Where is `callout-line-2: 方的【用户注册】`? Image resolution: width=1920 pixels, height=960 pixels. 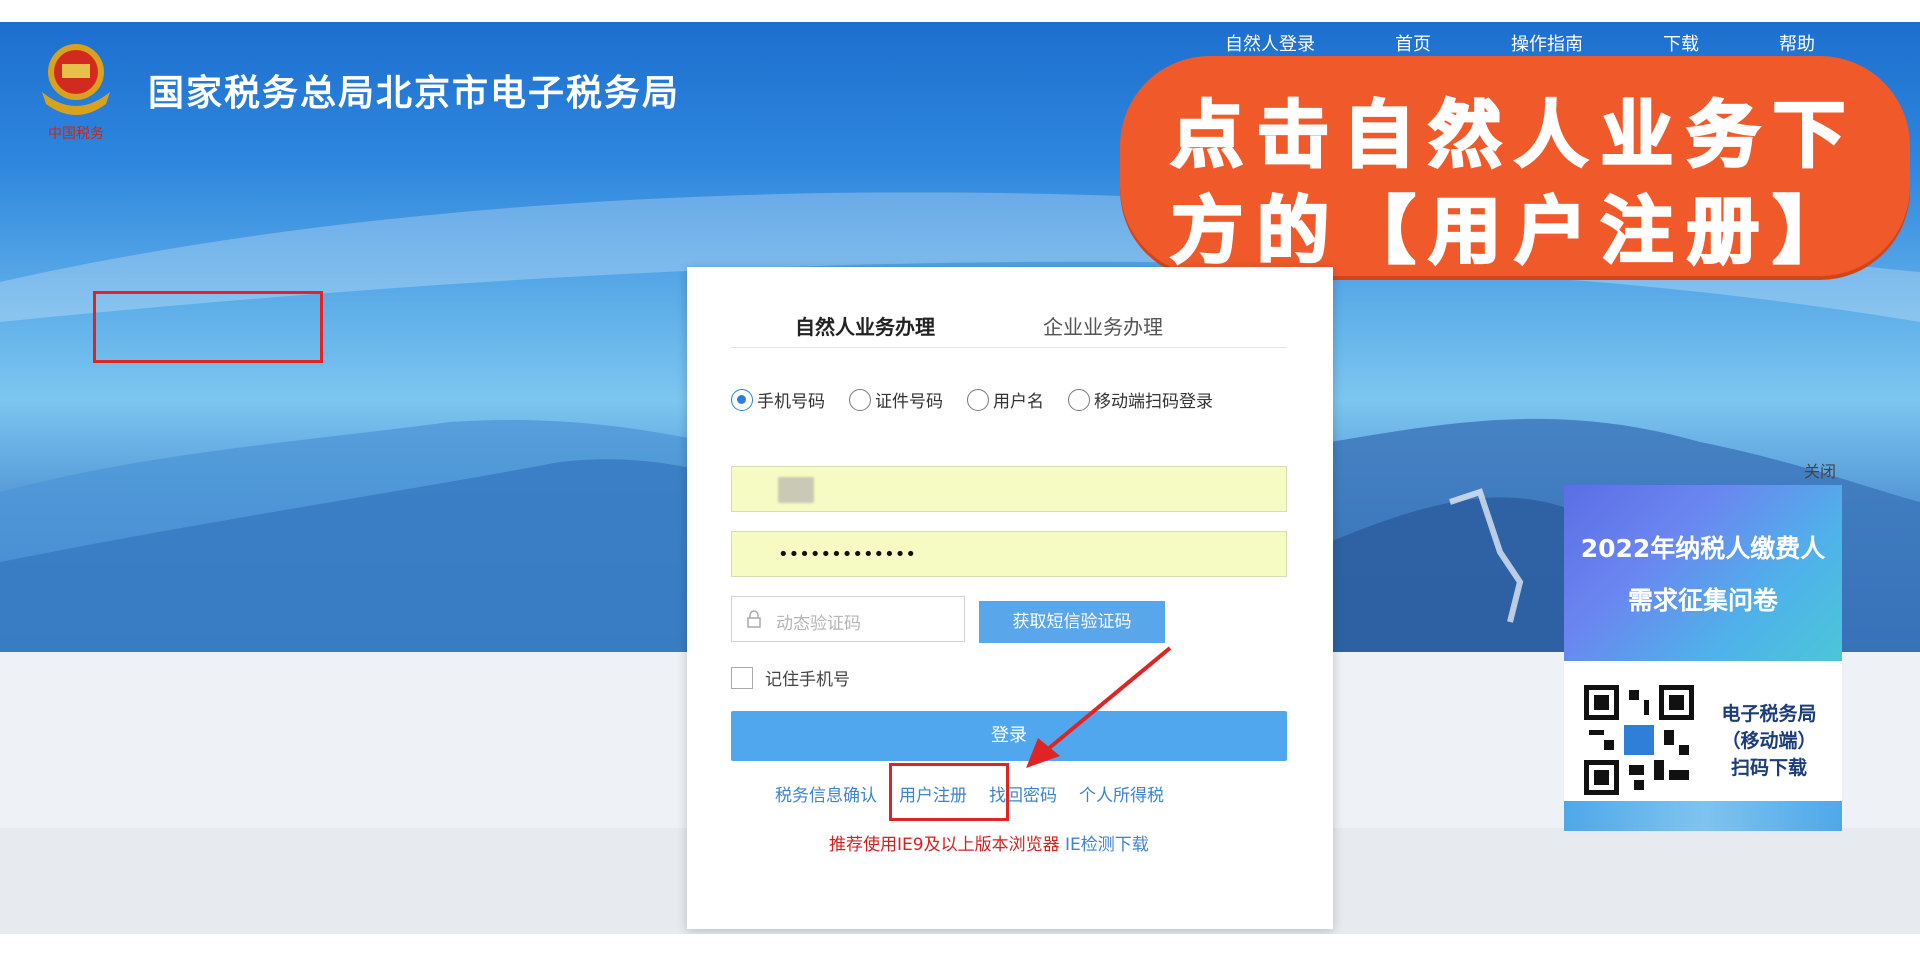
callout-line-2: 方的【用户注册】 is located at coordinates (1514, 231).